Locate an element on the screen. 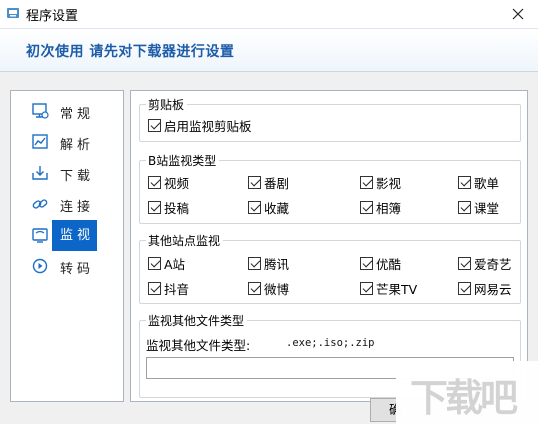 This screenshot has height=424, width=538. group-title: 监视其他文件类型 is located at coordinates (197, 320).